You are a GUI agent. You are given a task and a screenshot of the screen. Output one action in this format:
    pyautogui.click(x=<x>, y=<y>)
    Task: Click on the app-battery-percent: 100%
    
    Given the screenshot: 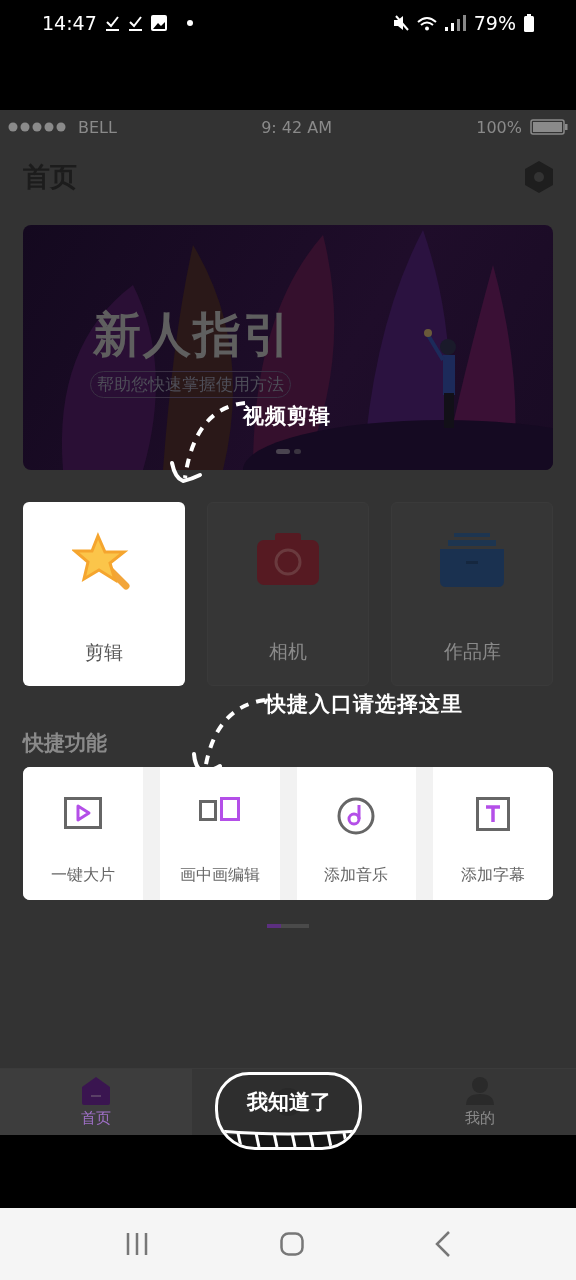 What is the action you would take?
    pyautogui.click(x=499, y=127)
    